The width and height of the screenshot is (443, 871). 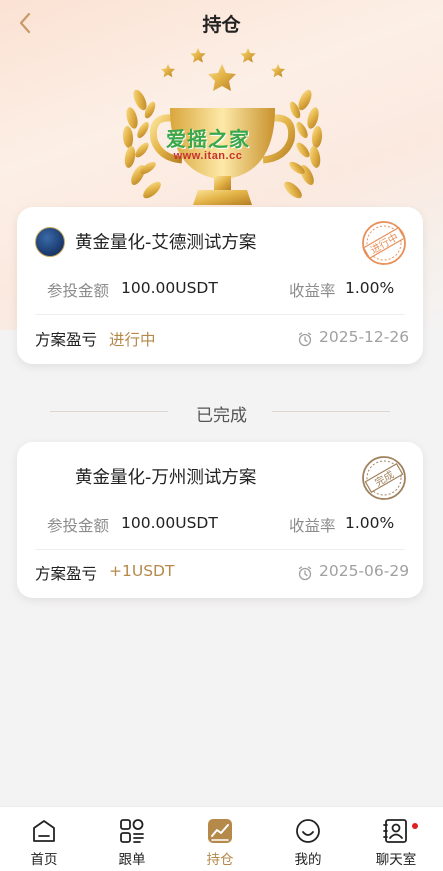 I want to click on tab-label: 我的, so click(x=308, y=860).